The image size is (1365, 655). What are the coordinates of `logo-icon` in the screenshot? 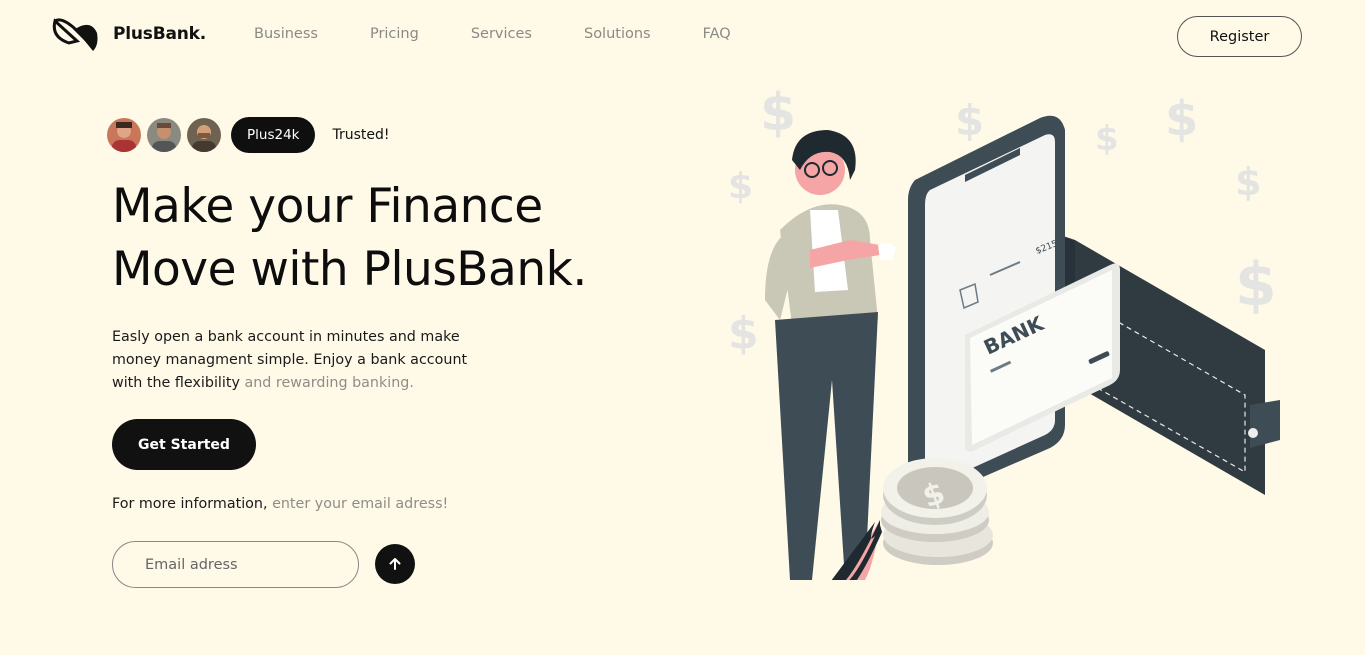 It's located at (75, 34).